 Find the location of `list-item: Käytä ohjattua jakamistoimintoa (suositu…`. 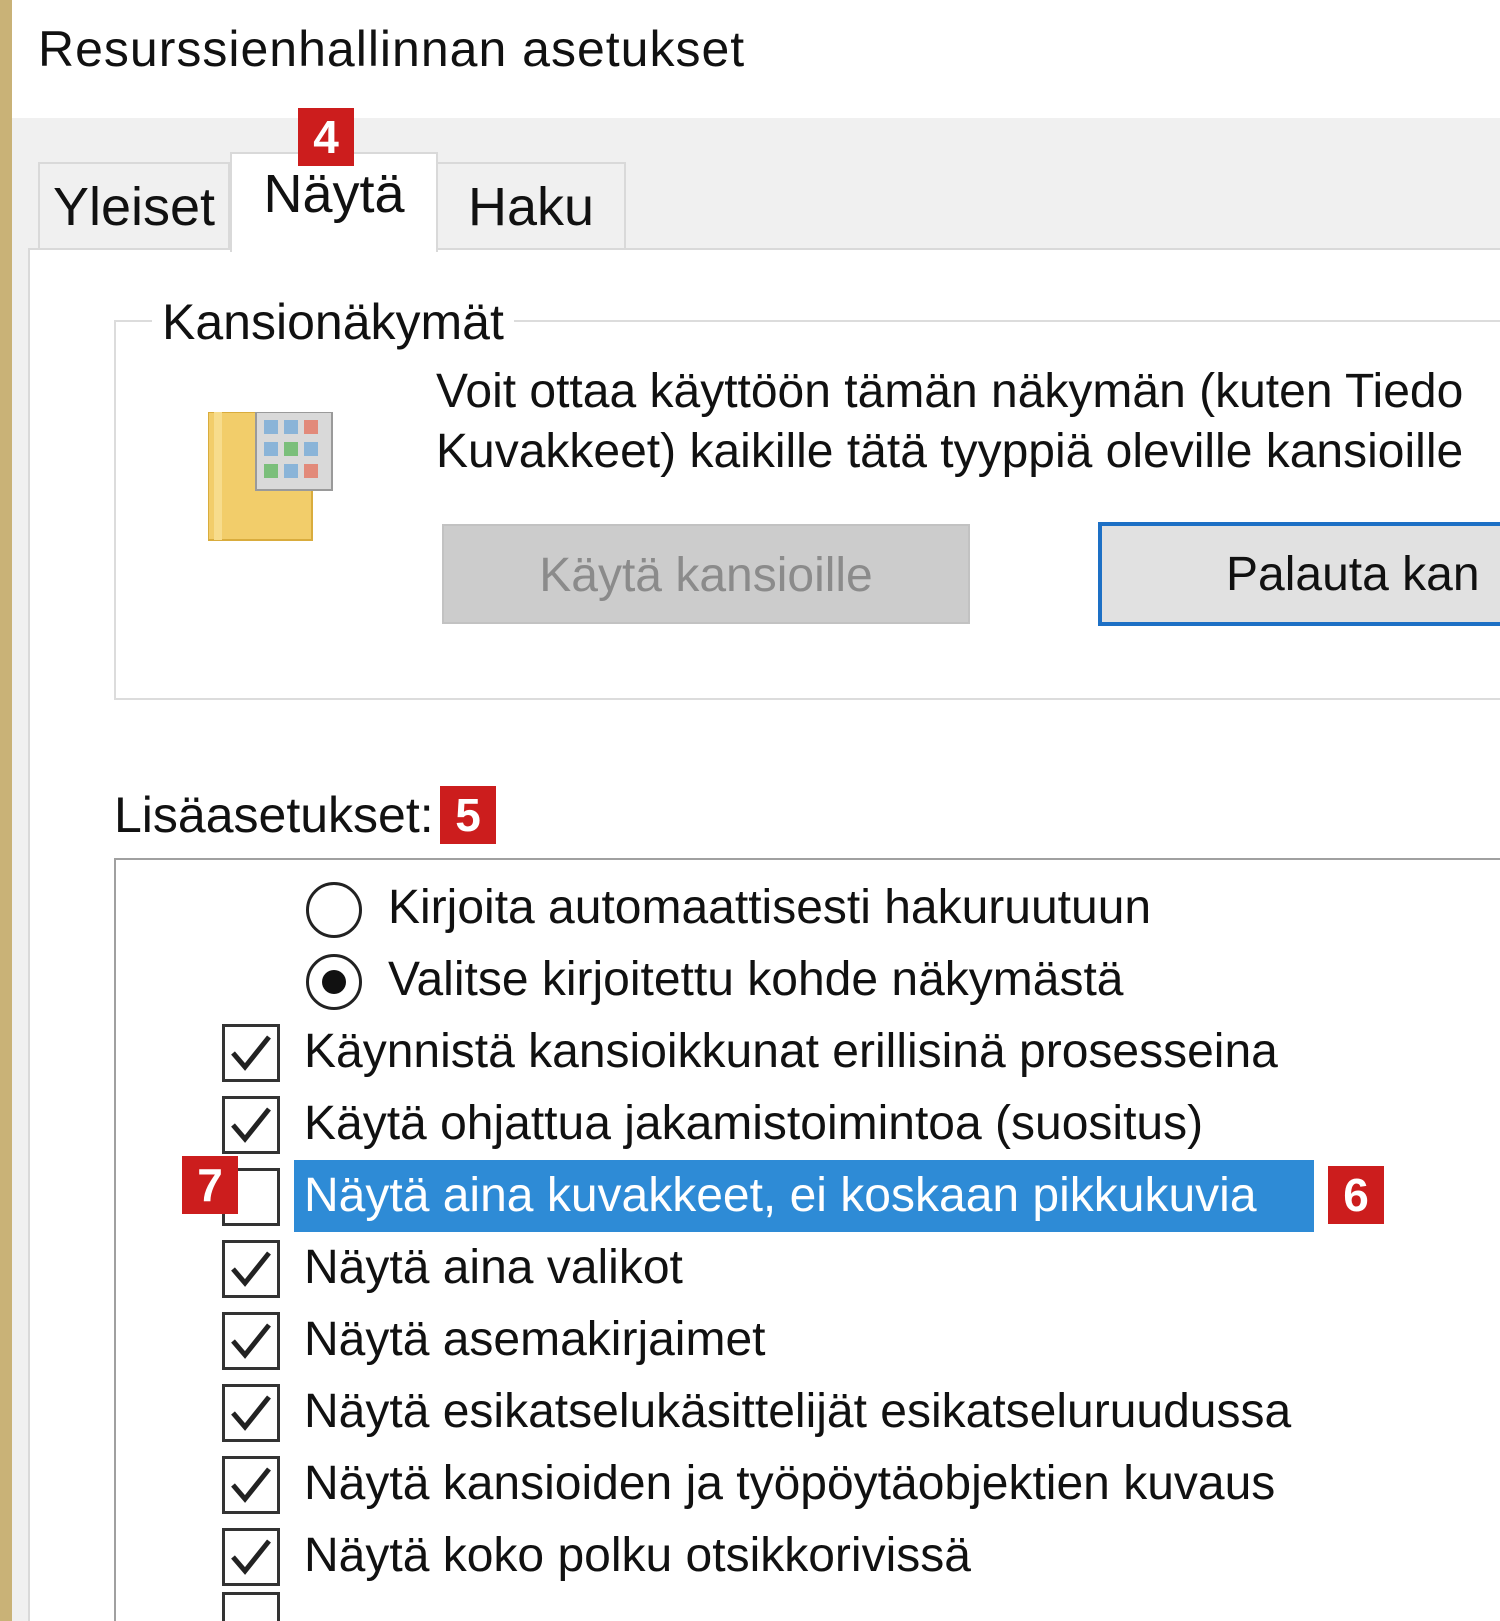

list-item: Käytä ohjattua jakamistoimintoa (suositu… is located at coordinates (808, 1124).